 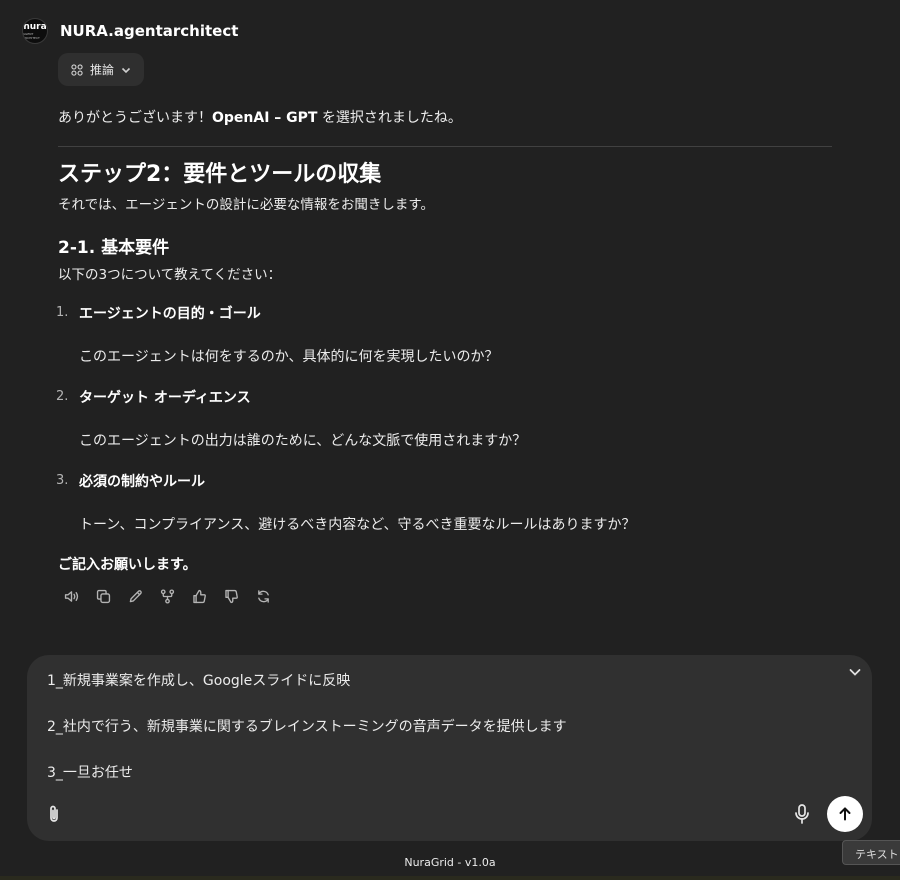 I want to click on collapse-composer-button, so click(x=855, y=672).